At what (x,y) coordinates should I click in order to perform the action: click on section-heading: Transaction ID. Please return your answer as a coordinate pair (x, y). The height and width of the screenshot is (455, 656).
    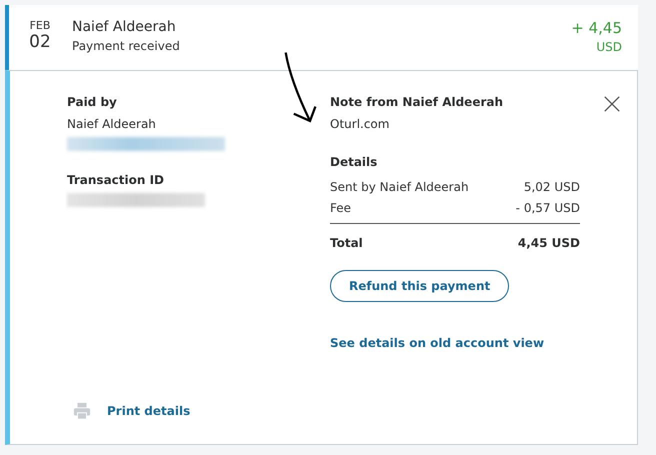
    Looking at the image, I should click on (116, 180).